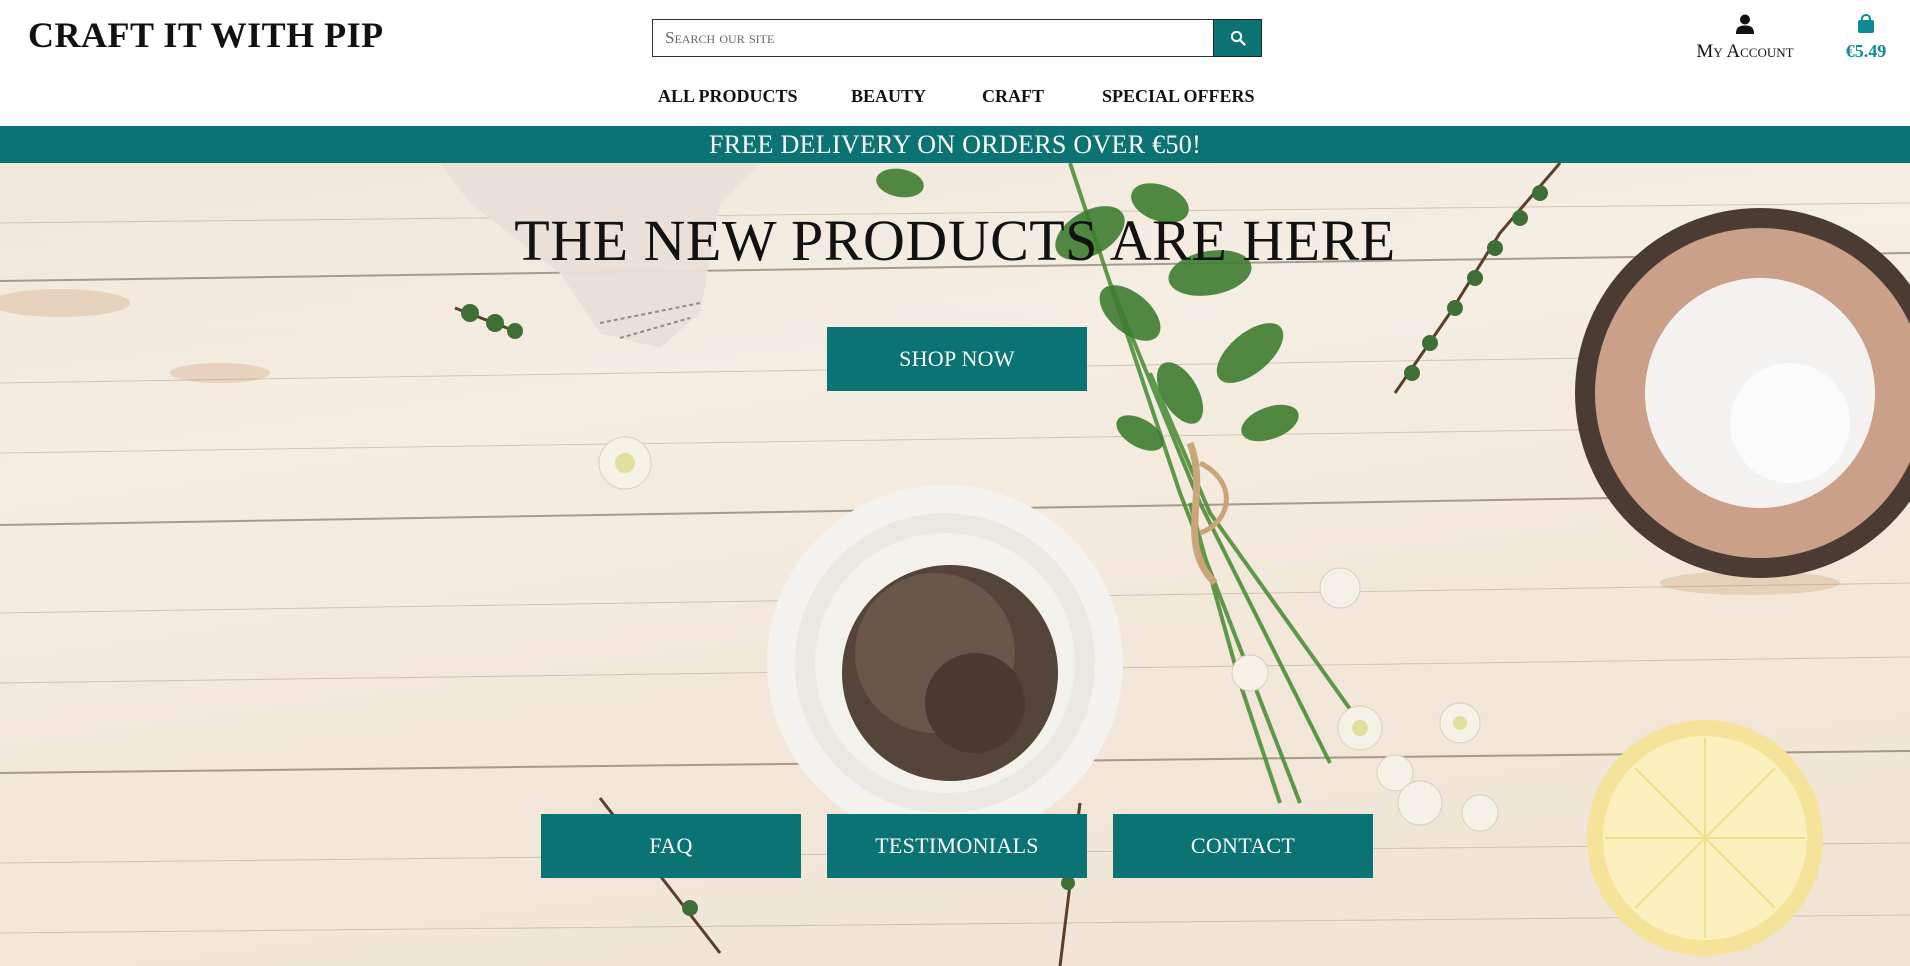  Describe the element at coordinates (728, 96) in the screenshot. I see `nav-all-products: ALL PRODUCTS` at that location.